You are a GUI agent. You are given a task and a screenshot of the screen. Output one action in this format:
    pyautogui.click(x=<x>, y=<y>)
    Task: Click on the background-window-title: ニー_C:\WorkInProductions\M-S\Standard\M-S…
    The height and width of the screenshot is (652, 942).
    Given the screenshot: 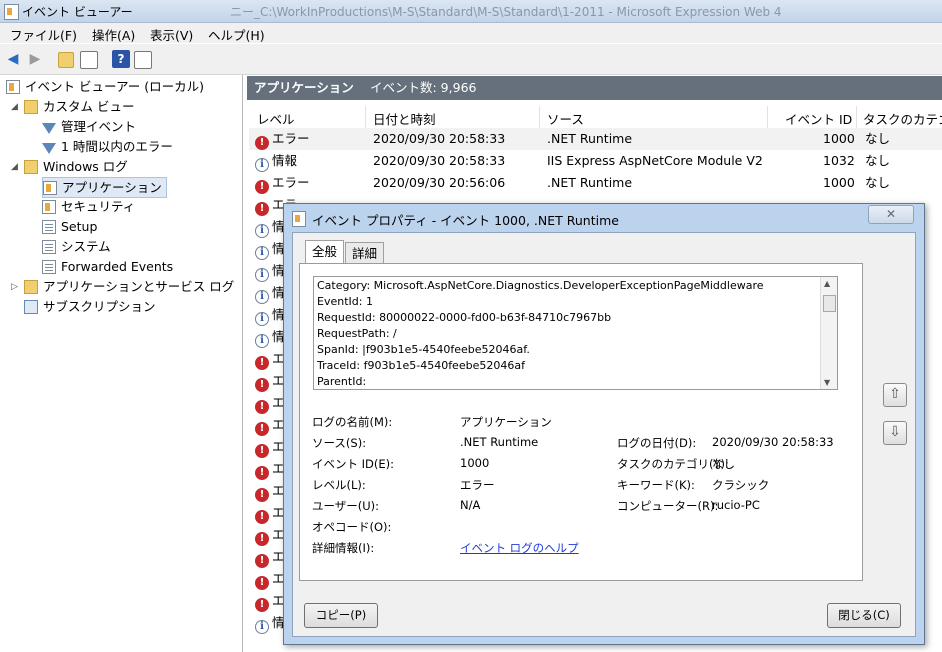 What is the action you would take?
    pyautogui.click(x=506, y=12)
    